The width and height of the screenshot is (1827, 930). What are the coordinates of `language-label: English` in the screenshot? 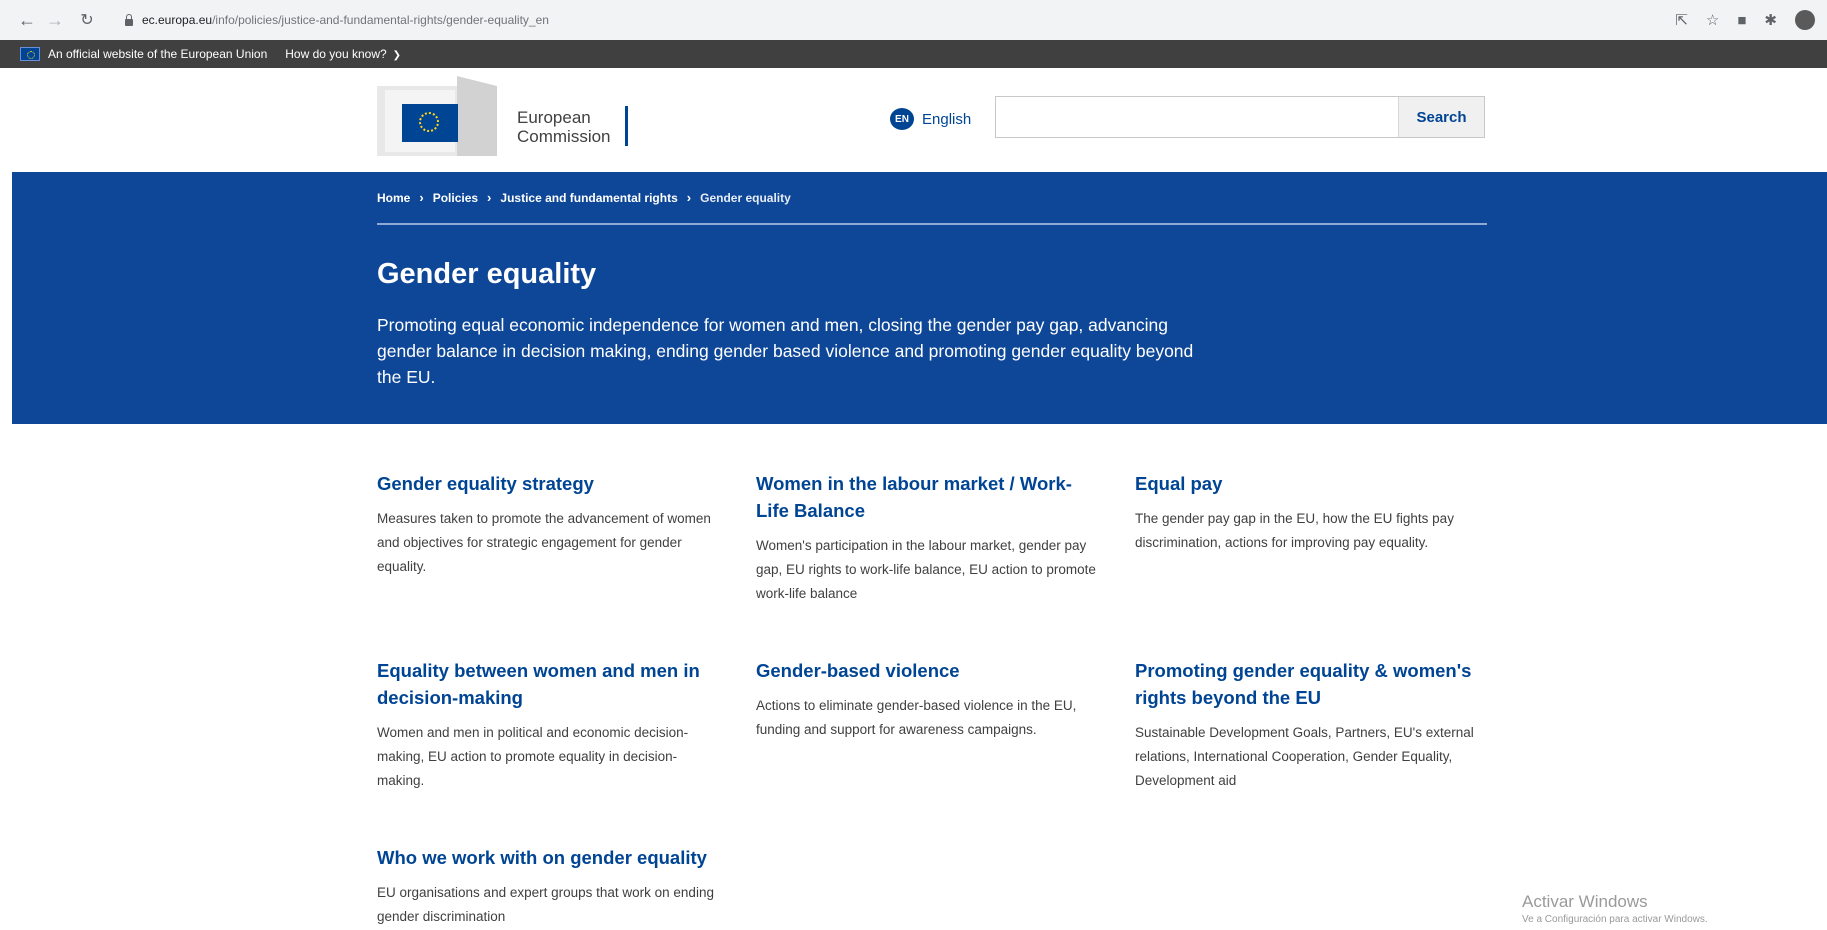 It's located at (947, 119).